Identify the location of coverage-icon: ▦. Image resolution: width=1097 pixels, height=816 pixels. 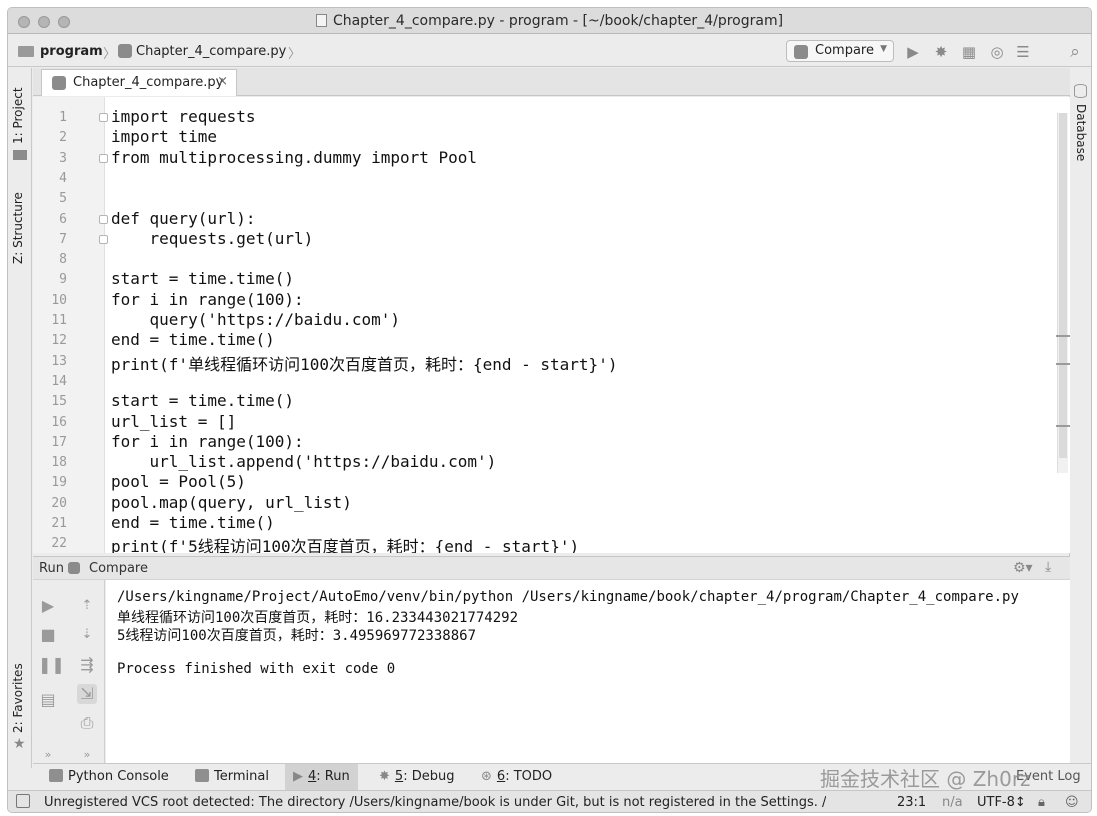
(969, 52).